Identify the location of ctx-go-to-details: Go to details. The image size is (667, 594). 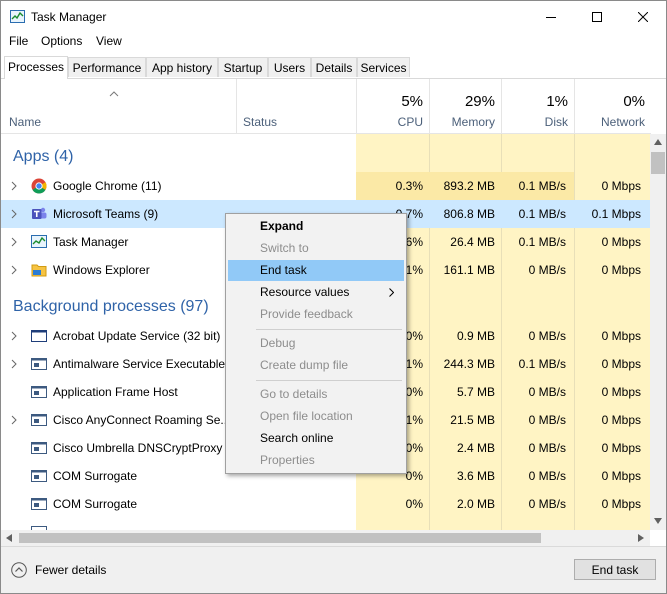
(294, 394).